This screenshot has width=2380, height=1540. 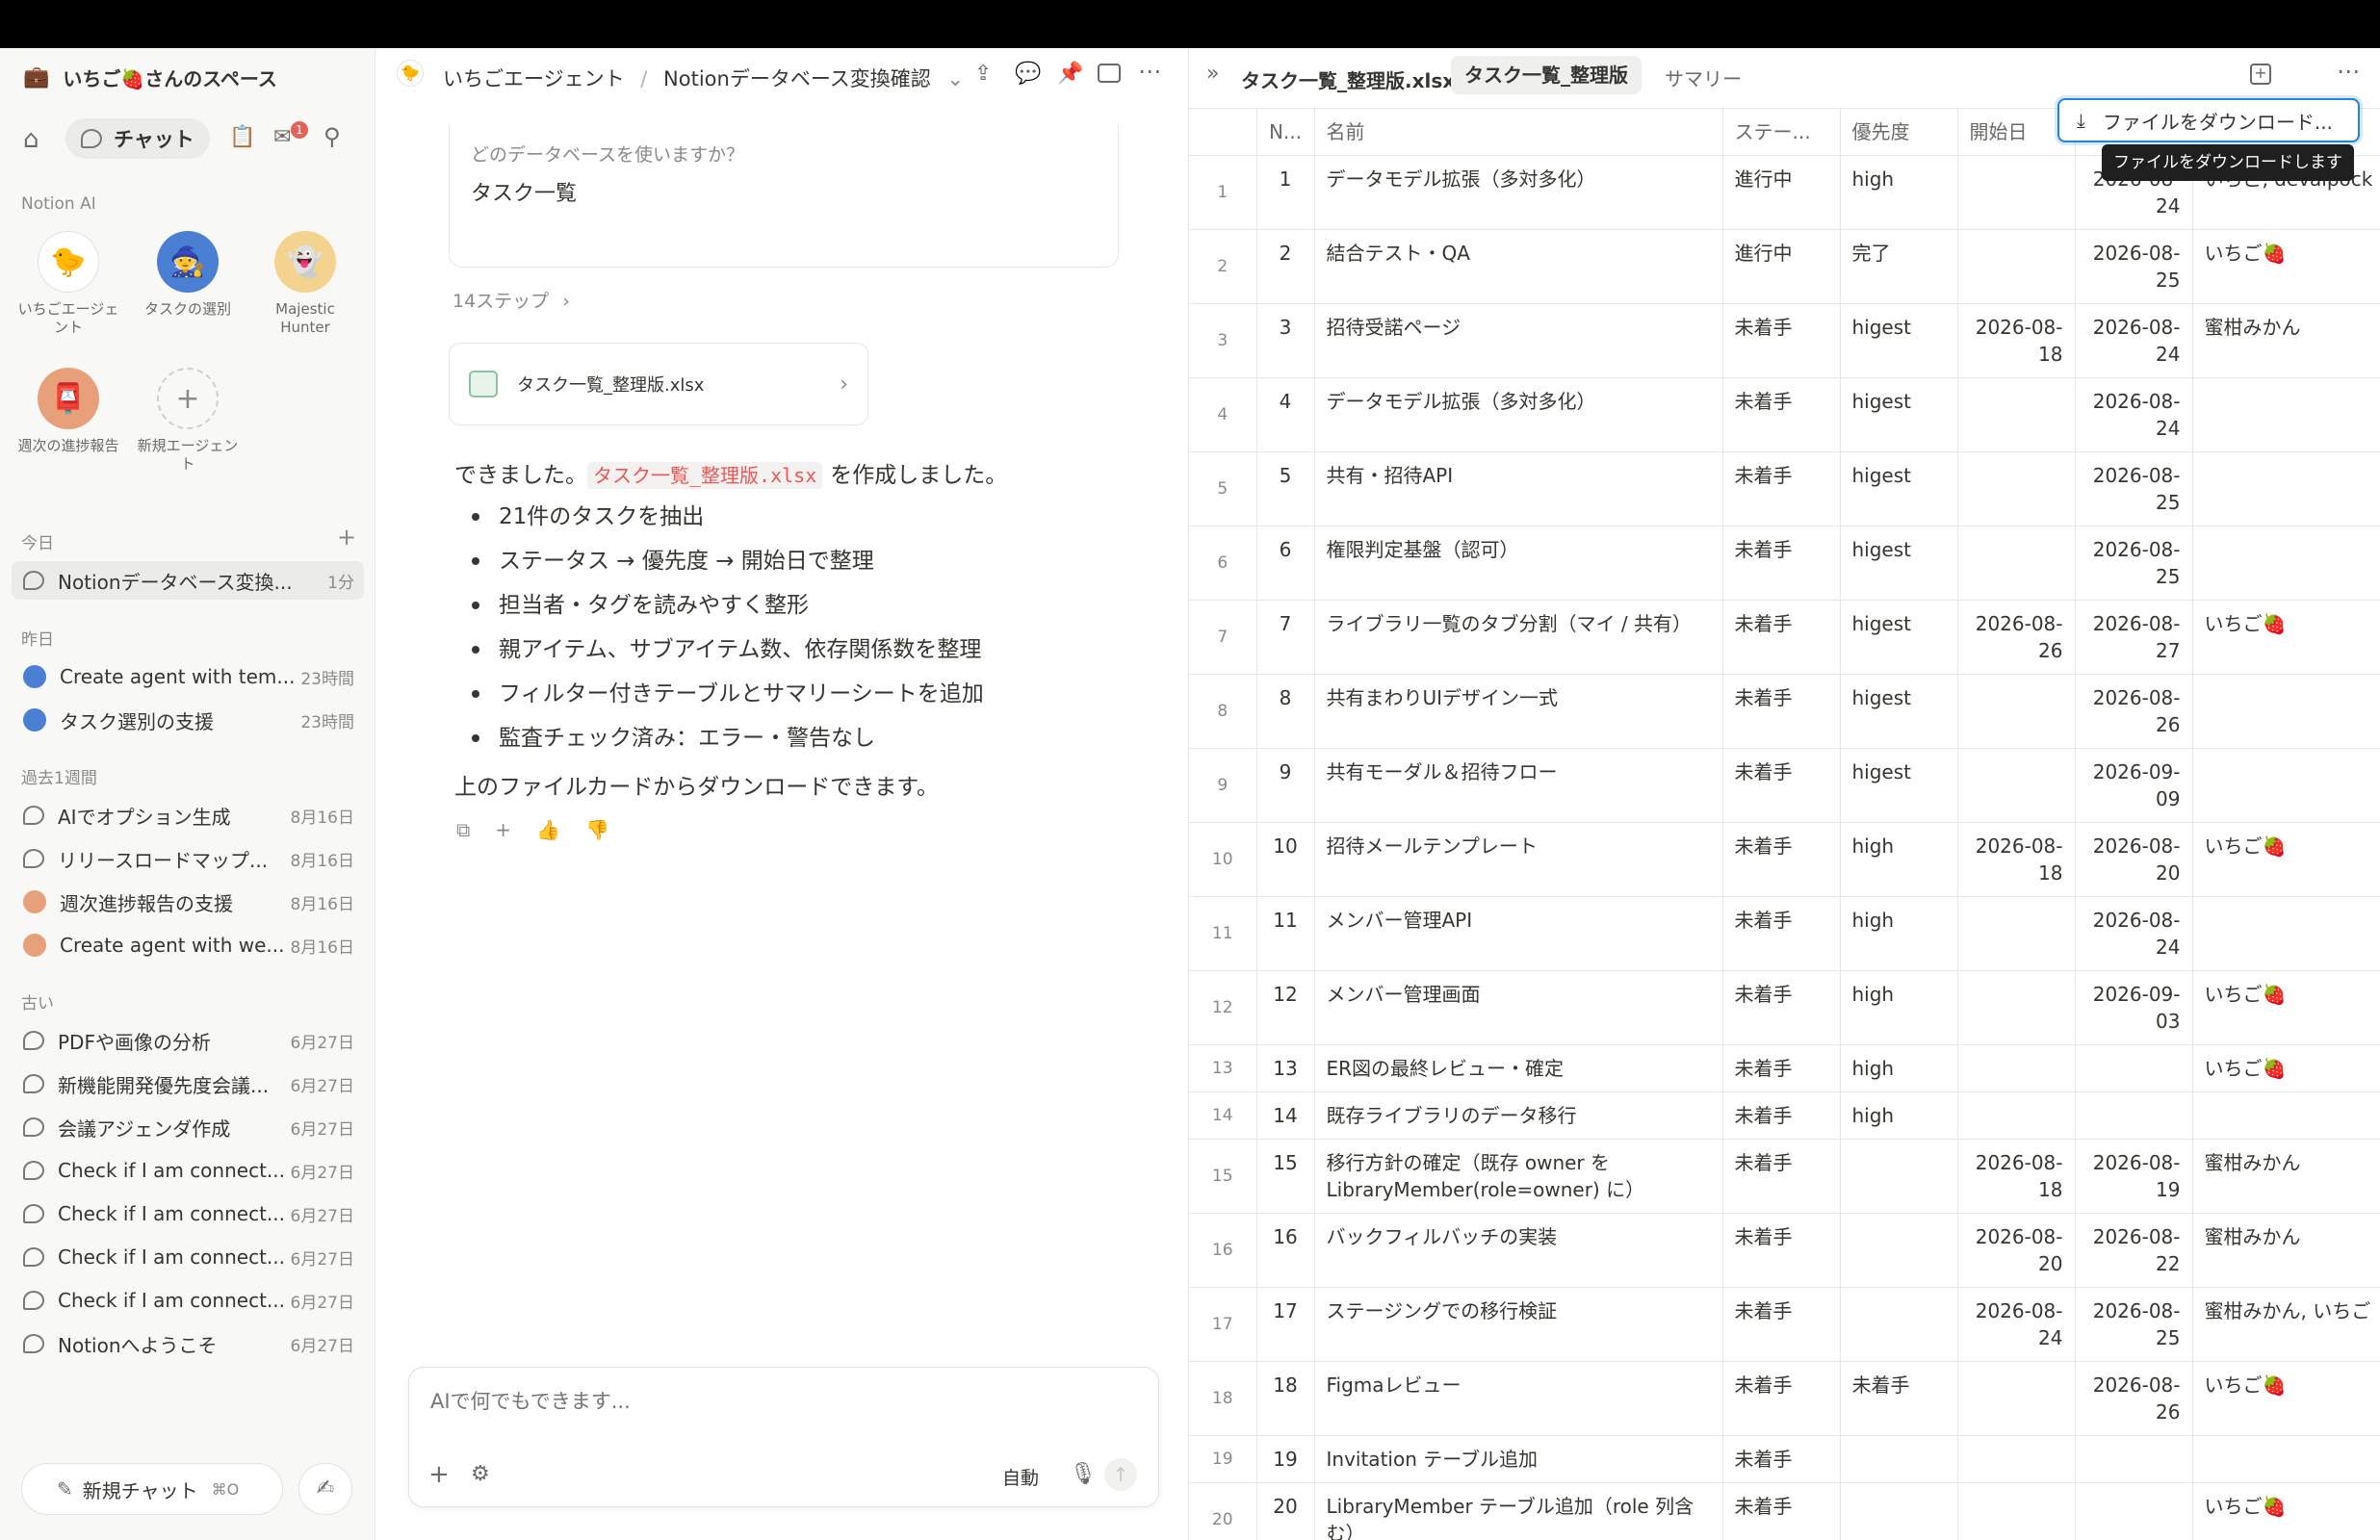 What do you see at coordinates (2016, 637) in the screenshot?
I see `cell-start-date: 2026-08-26` at bounding box center [2016, 637].